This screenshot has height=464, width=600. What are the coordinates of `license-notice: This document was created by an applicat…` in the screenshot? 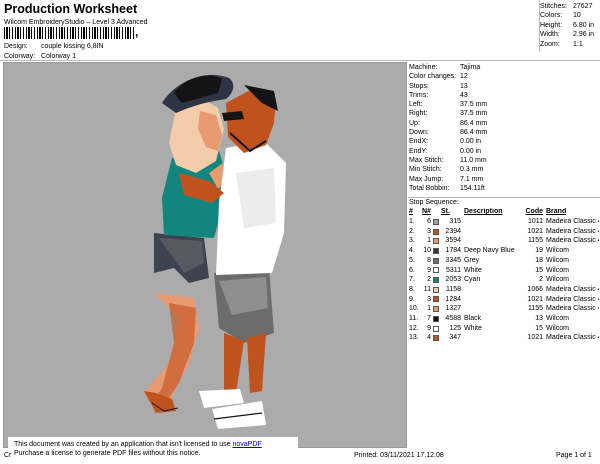 It's located at (153, 449).